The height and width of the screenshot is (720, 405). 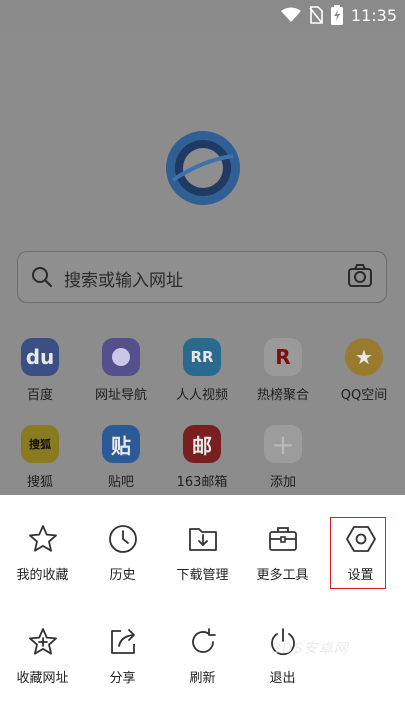 I want to click on shortcut-163mail: 邮 163邮箱, so click(x=202, y=457).